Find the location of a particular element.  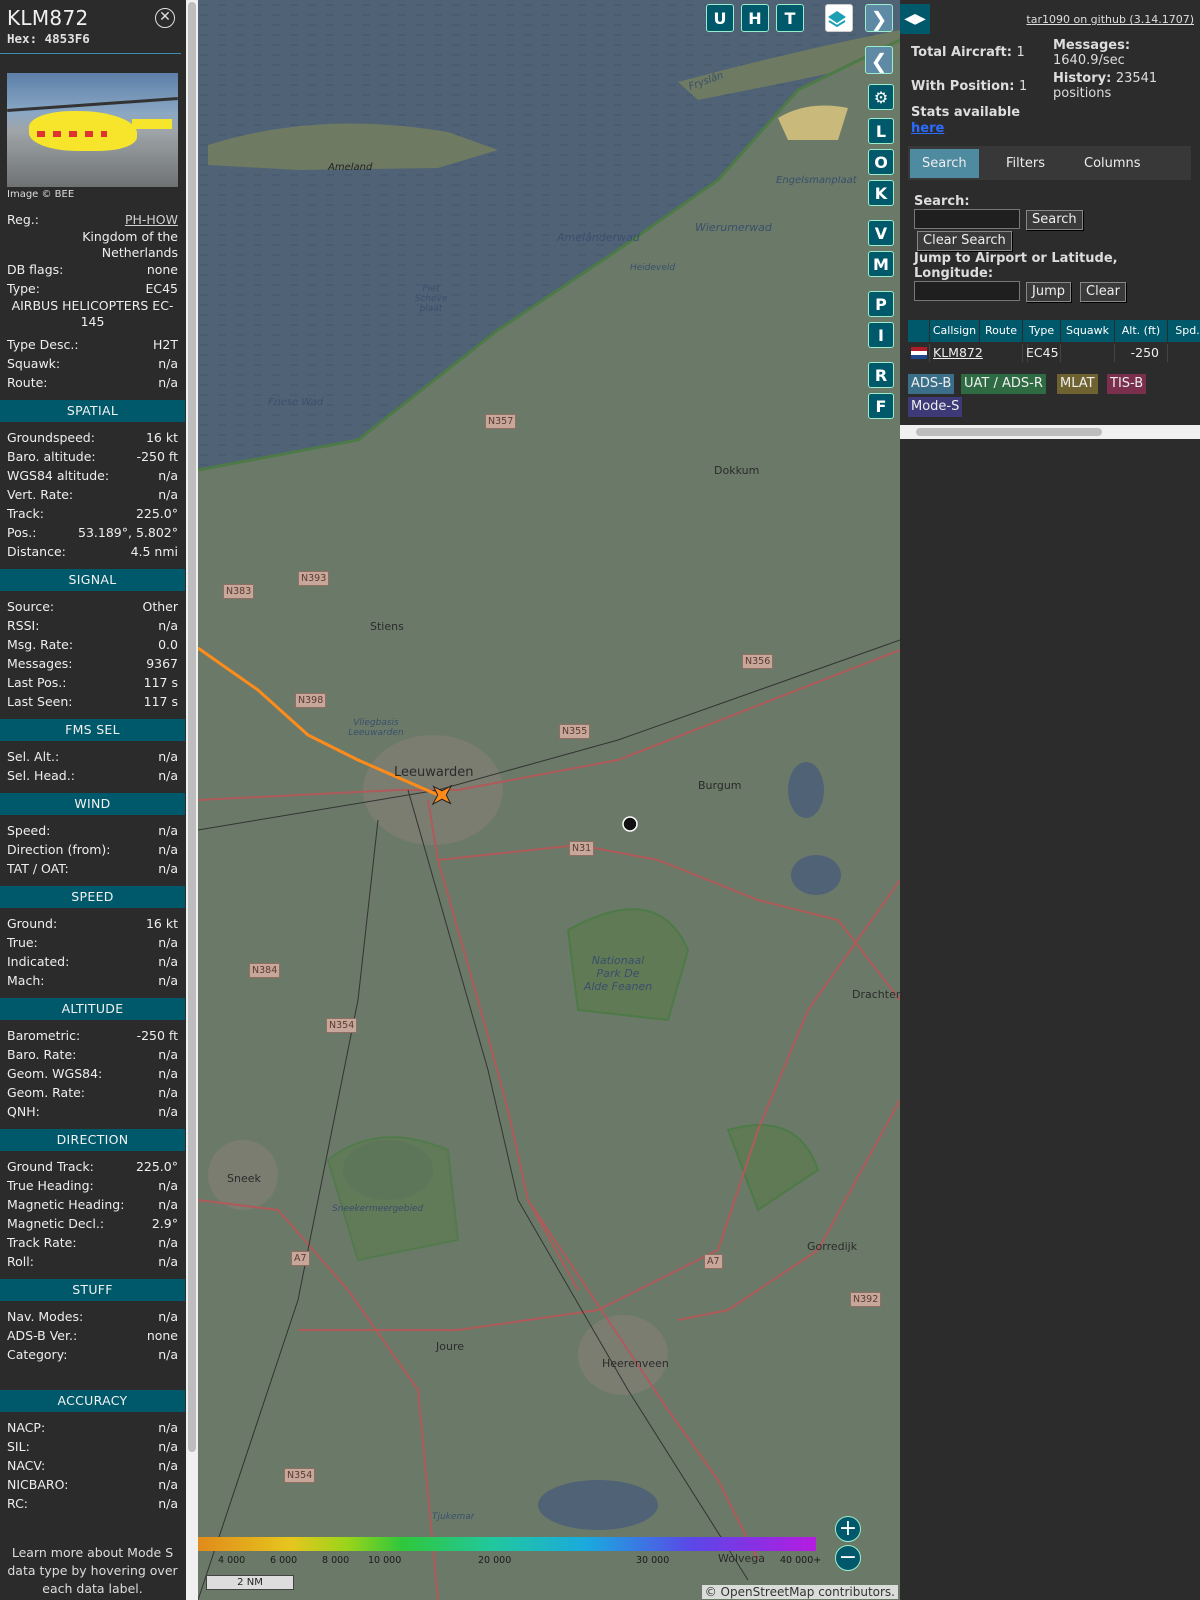

road-n354a: N354 is located at coordinates (342, 1025).